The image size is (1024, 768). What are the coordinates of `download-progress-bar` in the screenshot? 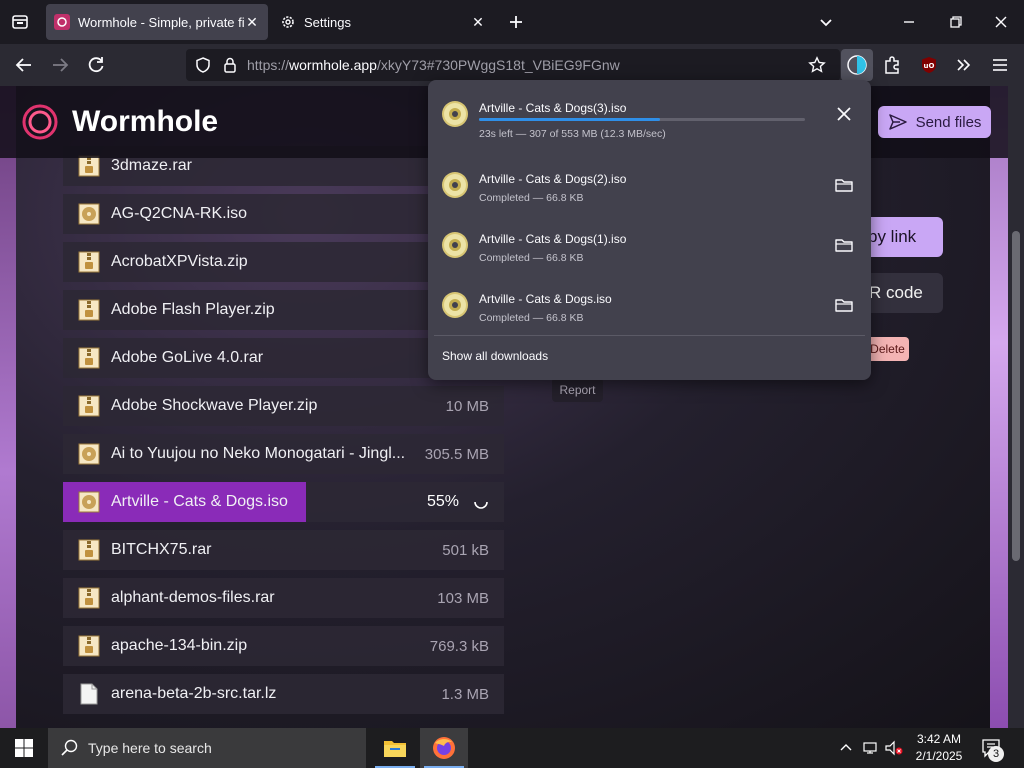 It's located at (642, 119).